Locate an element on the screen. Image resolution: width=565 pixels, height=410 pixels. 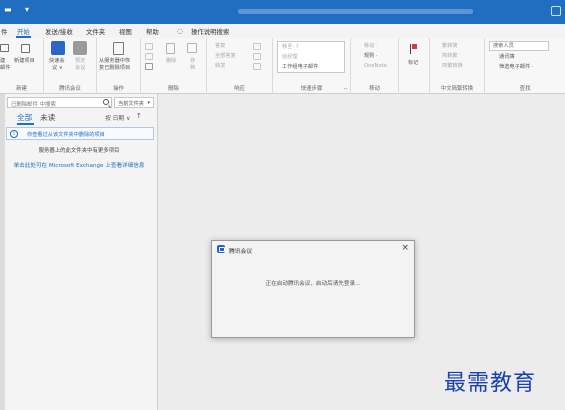
quick-meeting-icon is located at coordinates (58, 48).